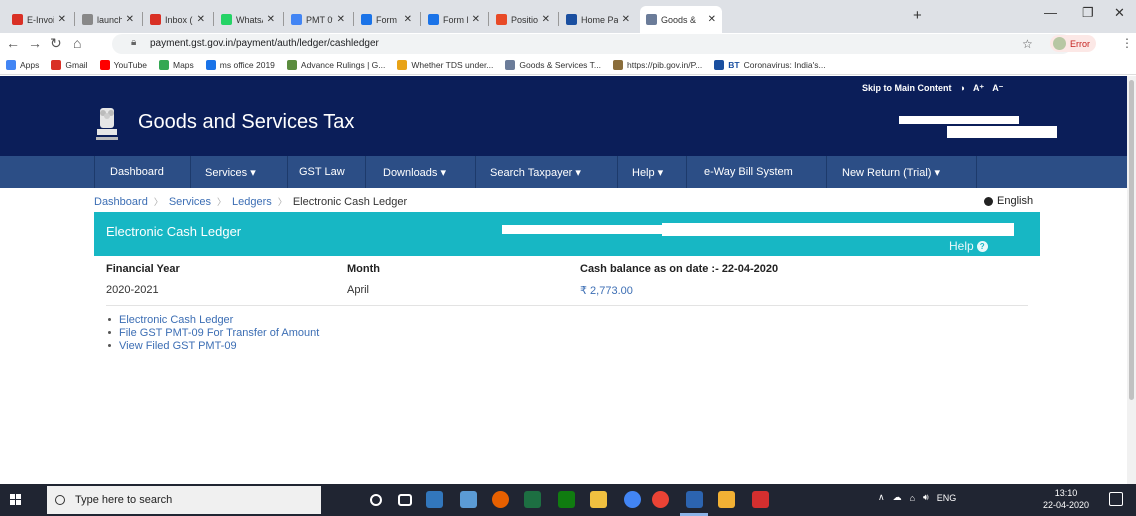  What do you see at coordinates (246, 122) in the screenshot?
I see `site-title: Goods and Services Tax` at bounding box center [246, 122].